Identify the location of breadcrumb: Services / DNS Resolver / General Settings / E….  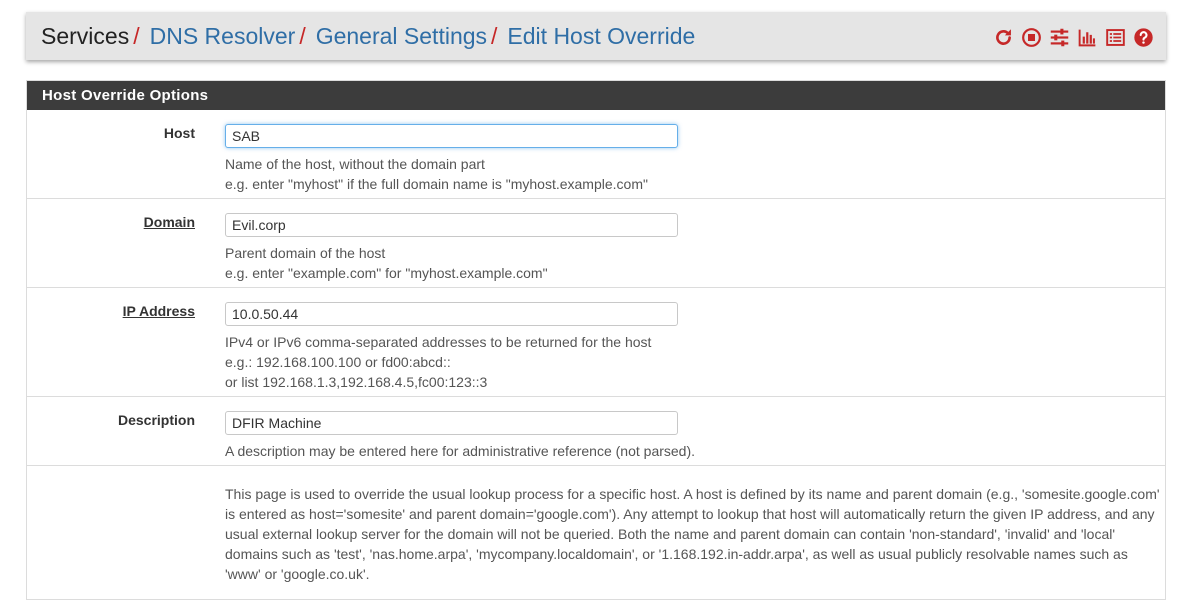
(368, 36).